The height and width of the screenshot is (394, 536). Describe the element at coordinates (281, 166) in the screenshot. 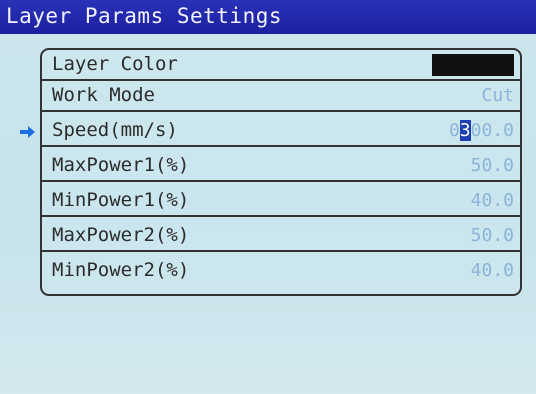

I see `row-maxpower1: MaxPower1(%) 50.0` at that location.